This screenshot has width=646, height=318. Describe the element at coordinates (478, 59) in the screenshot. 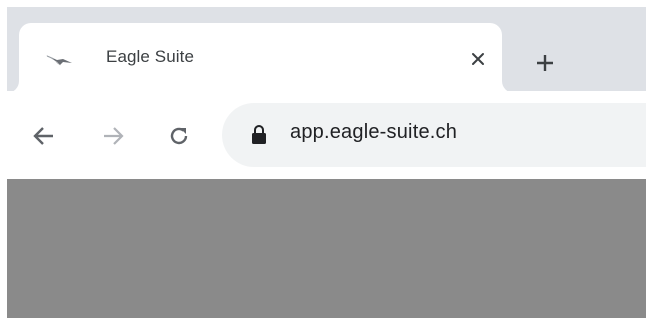

I see `close-icon` at that location.